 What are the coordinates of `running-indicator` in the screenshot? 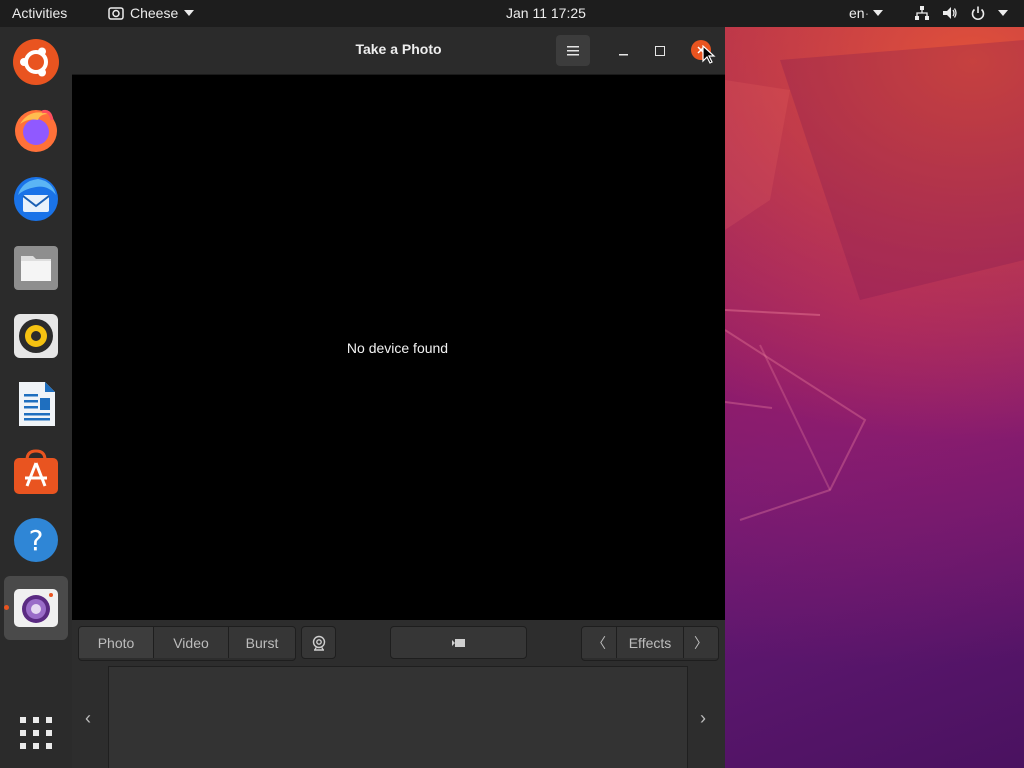 It's located at (6, 607).